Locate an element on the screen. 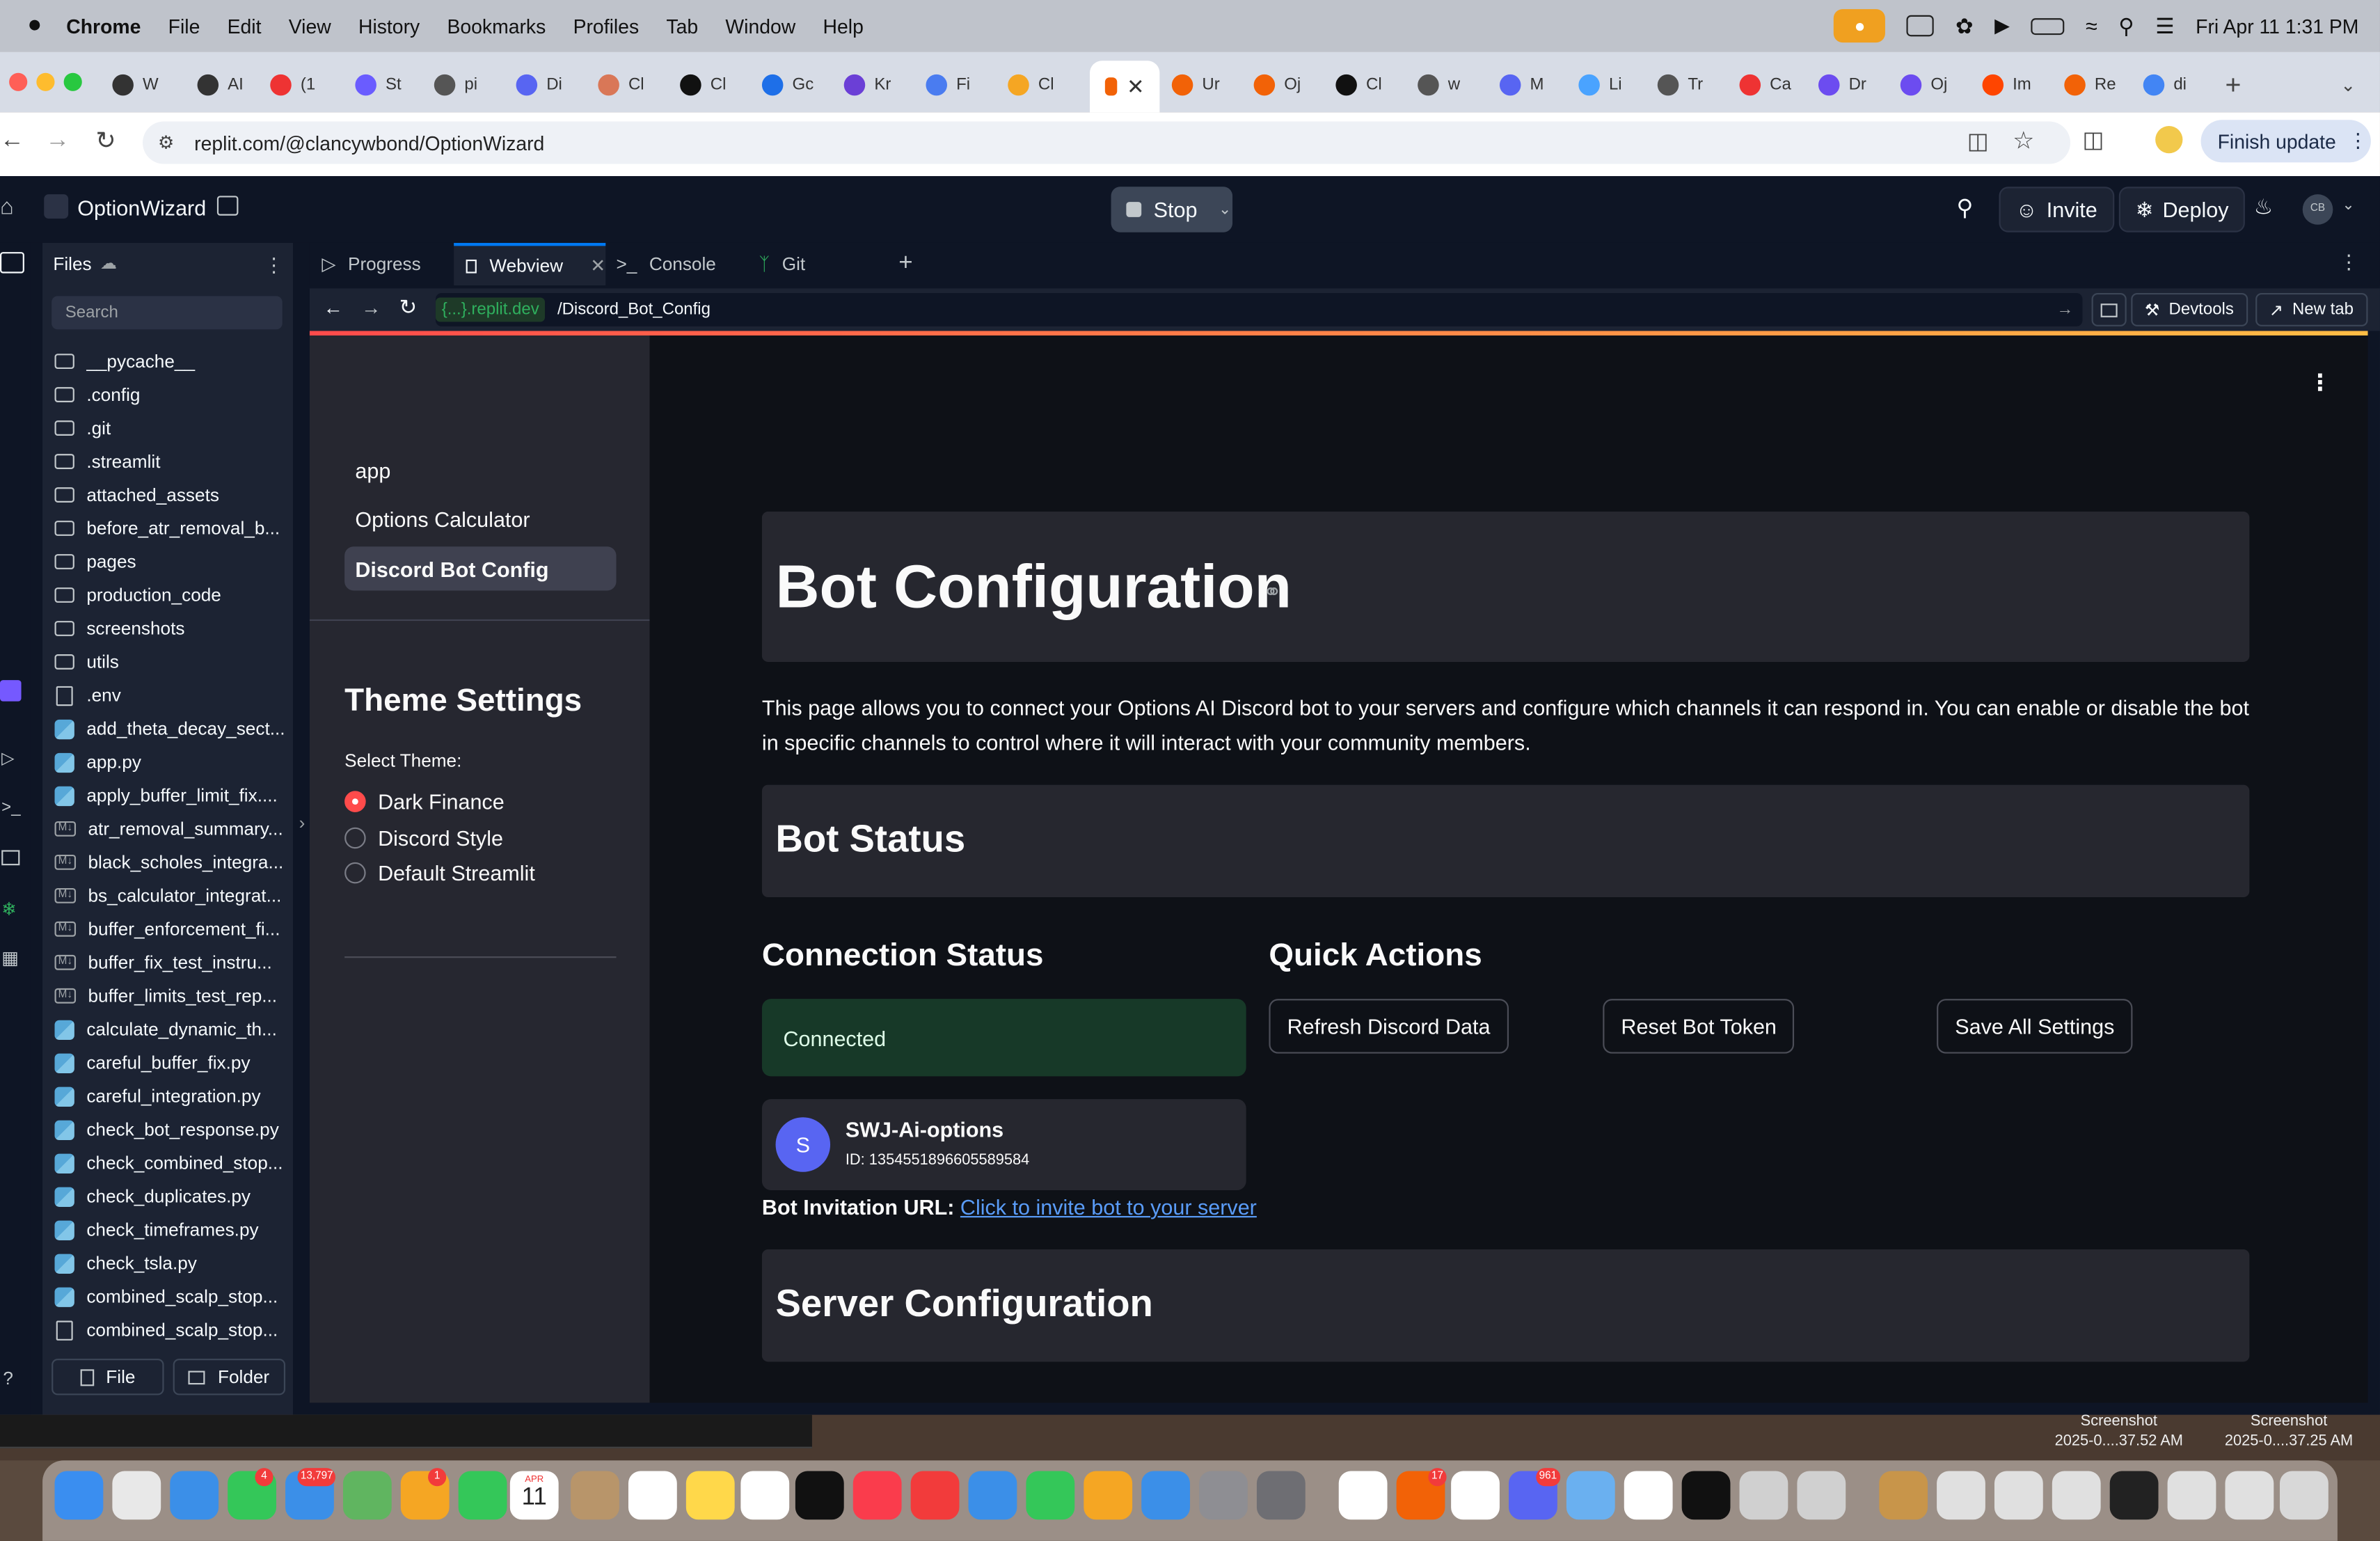  forward-icon: → is located at coordinates (58, 141).